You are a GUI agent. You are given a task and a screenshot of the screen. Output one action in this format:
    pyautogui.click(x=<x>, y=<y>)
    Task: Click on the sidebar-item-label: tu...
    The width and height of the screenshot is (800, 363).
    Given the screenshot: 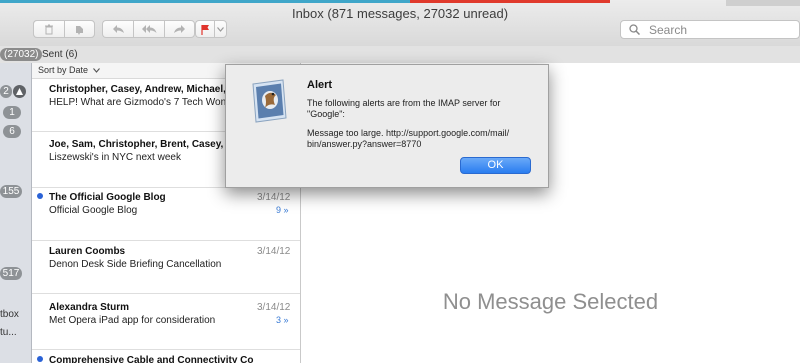 What is the action you would take?
    pyautogui.click(x=8, y=332)
    